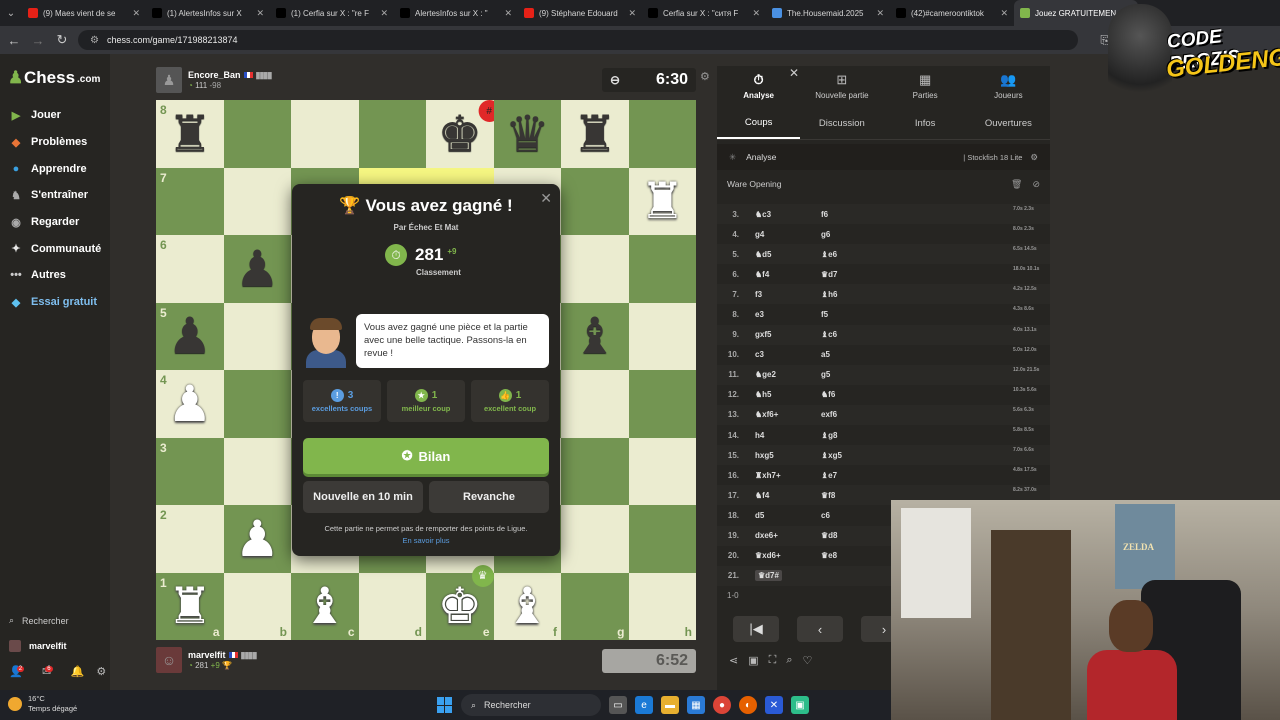 The height and width of the screenshot is (720, 1280). Describe the element at coordinates (595, 404) in the screenshot. I see `square-g4` at that location.